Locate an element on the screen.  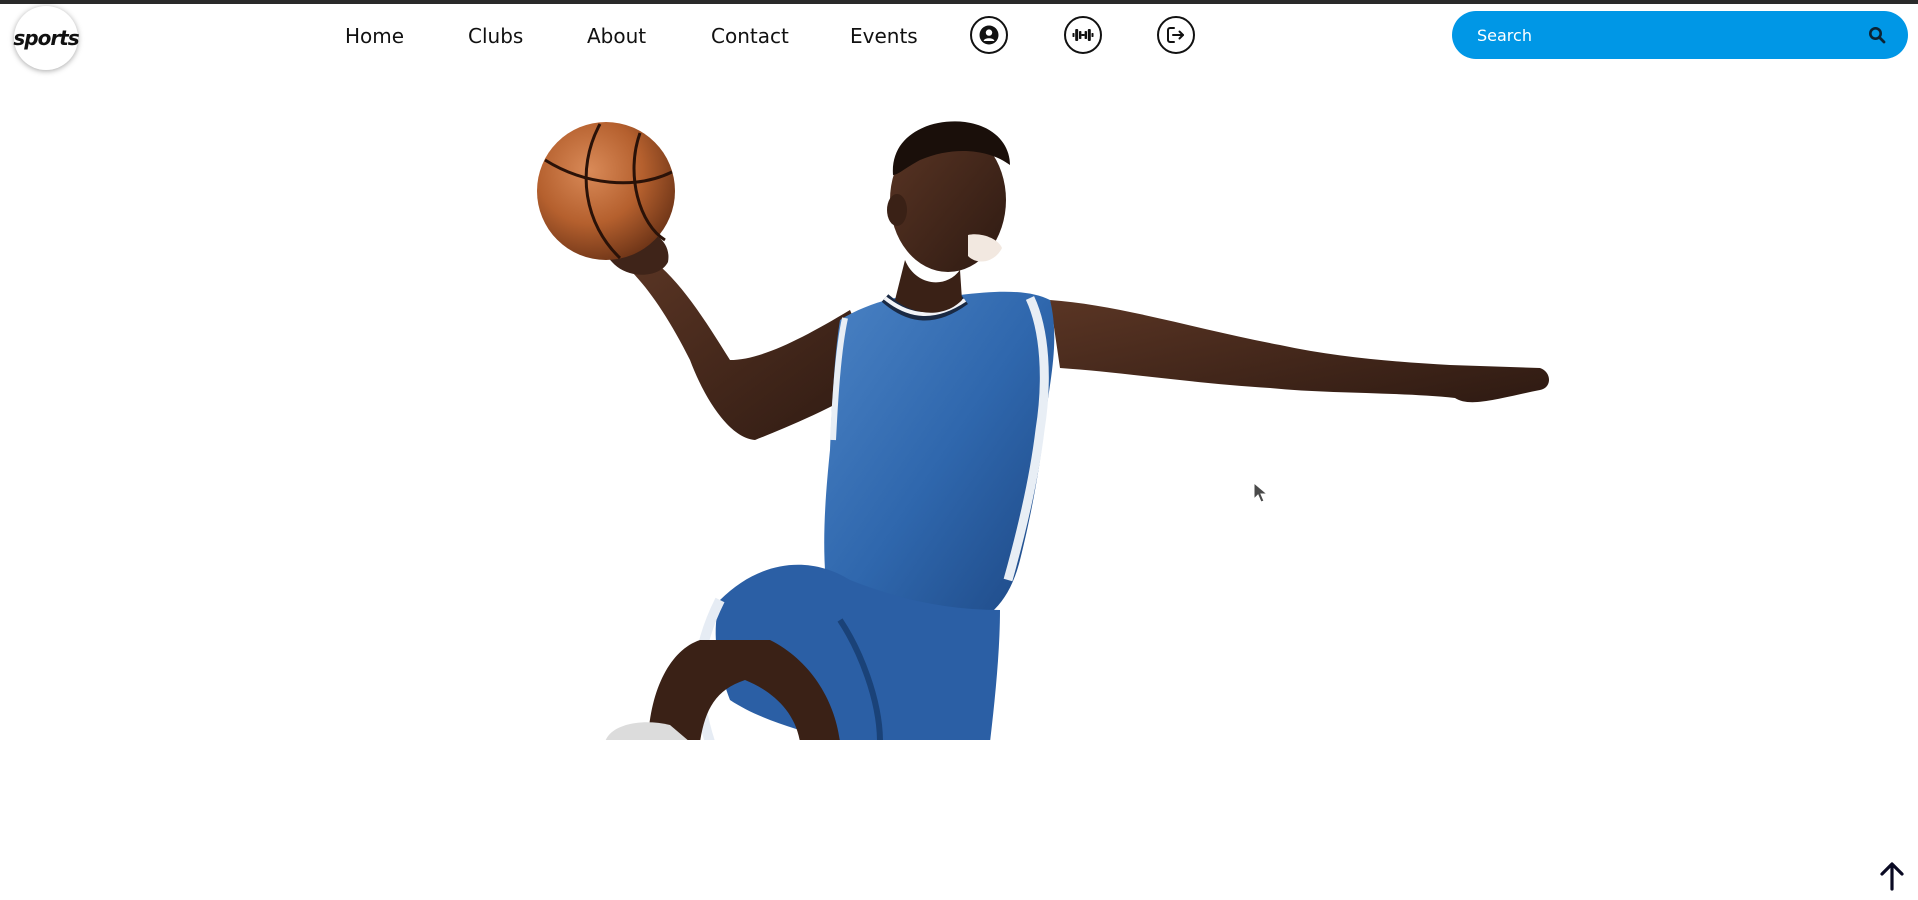
search-bar is located at coordinates (1680, 35).